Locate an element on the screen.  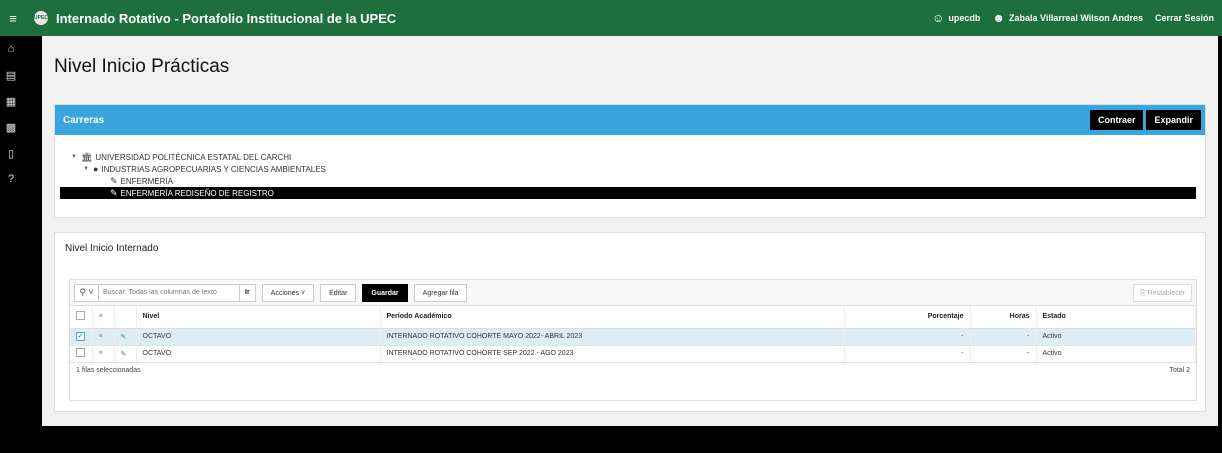
edit-button: Editar is located at coordinates (338, 292).